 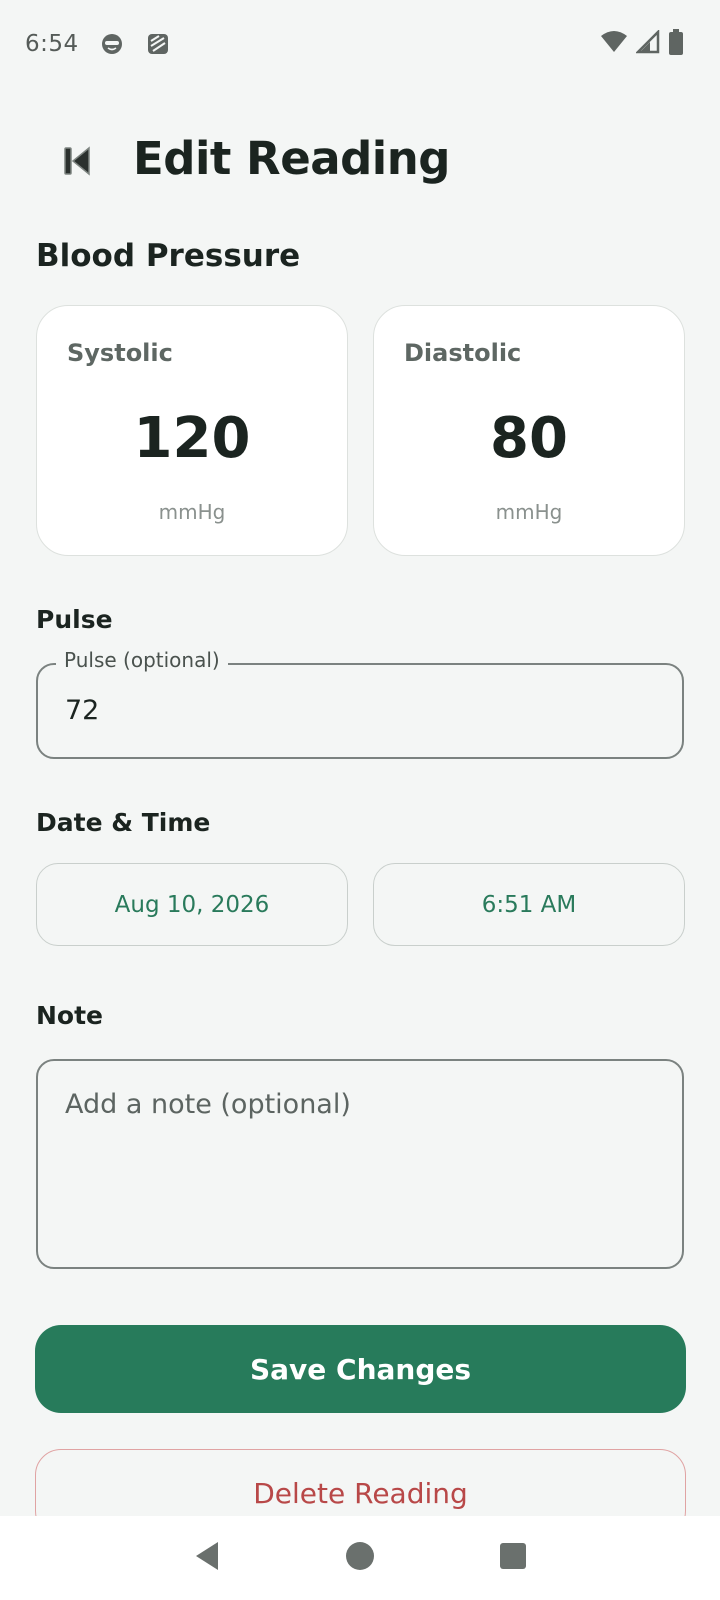 What do you see at coordinates (614, 44) in the screenshot?
I see `wifi-icon` at bounding box center [614, 44].